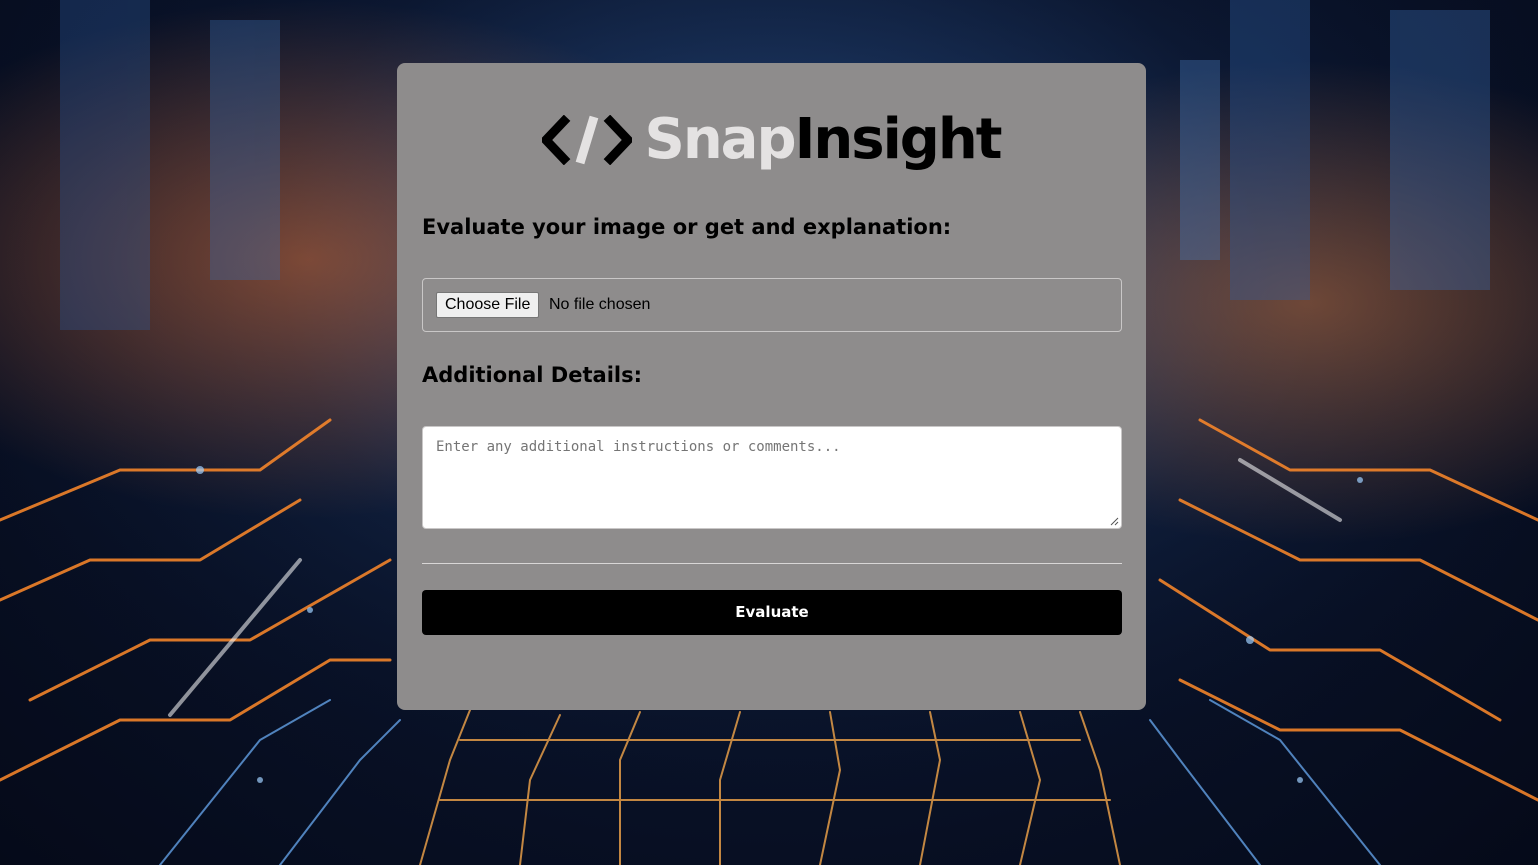  Describe the element at coordinates (1114, 521) in the screenshot. I see `resize-handle-icon` at that location.